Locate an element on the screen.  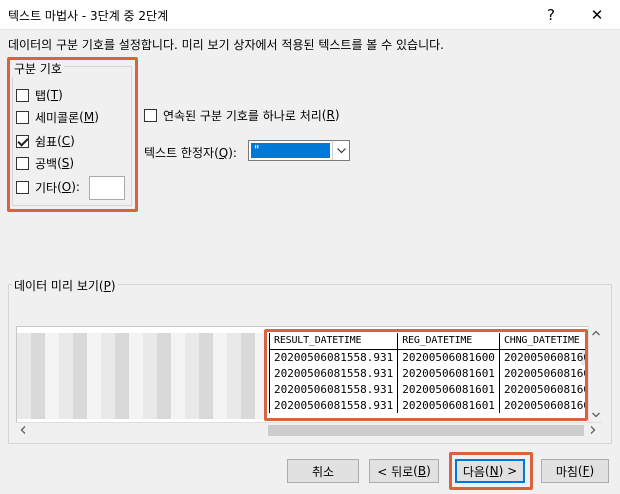
consecutive-checkbox is located at coordinates (150, 115).